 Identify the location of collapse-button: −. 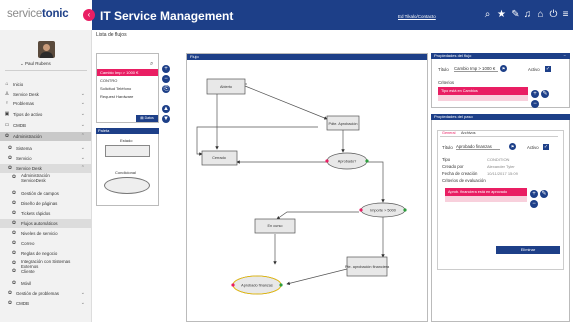
(565, 56).